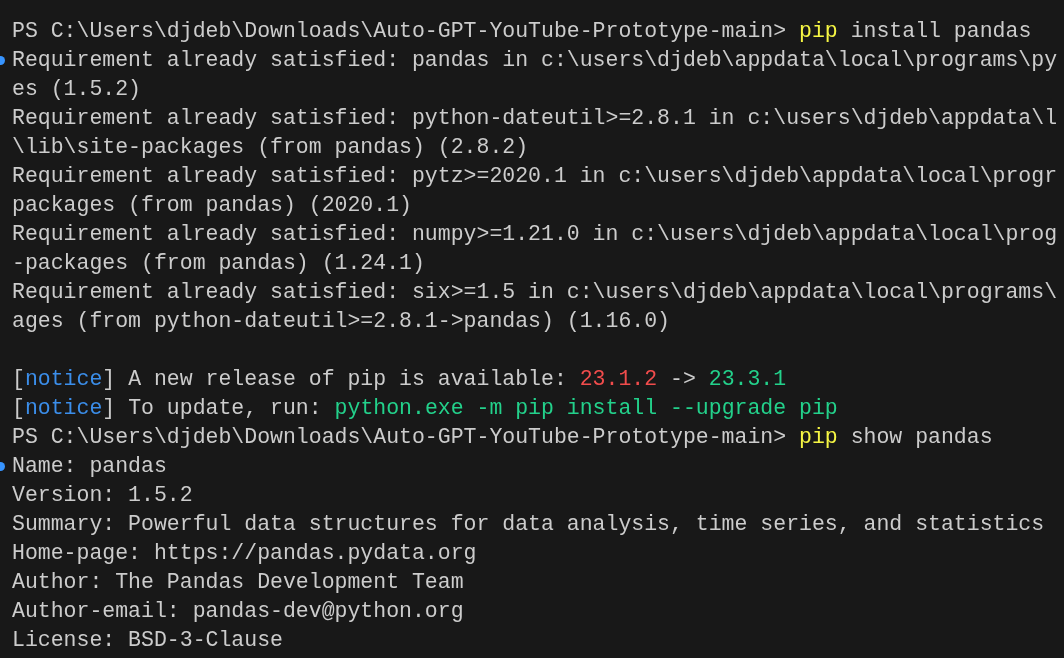  I want to click on terminal-line: \lib\site-packages (from pandas) (2.8.2), so click(270, 147).